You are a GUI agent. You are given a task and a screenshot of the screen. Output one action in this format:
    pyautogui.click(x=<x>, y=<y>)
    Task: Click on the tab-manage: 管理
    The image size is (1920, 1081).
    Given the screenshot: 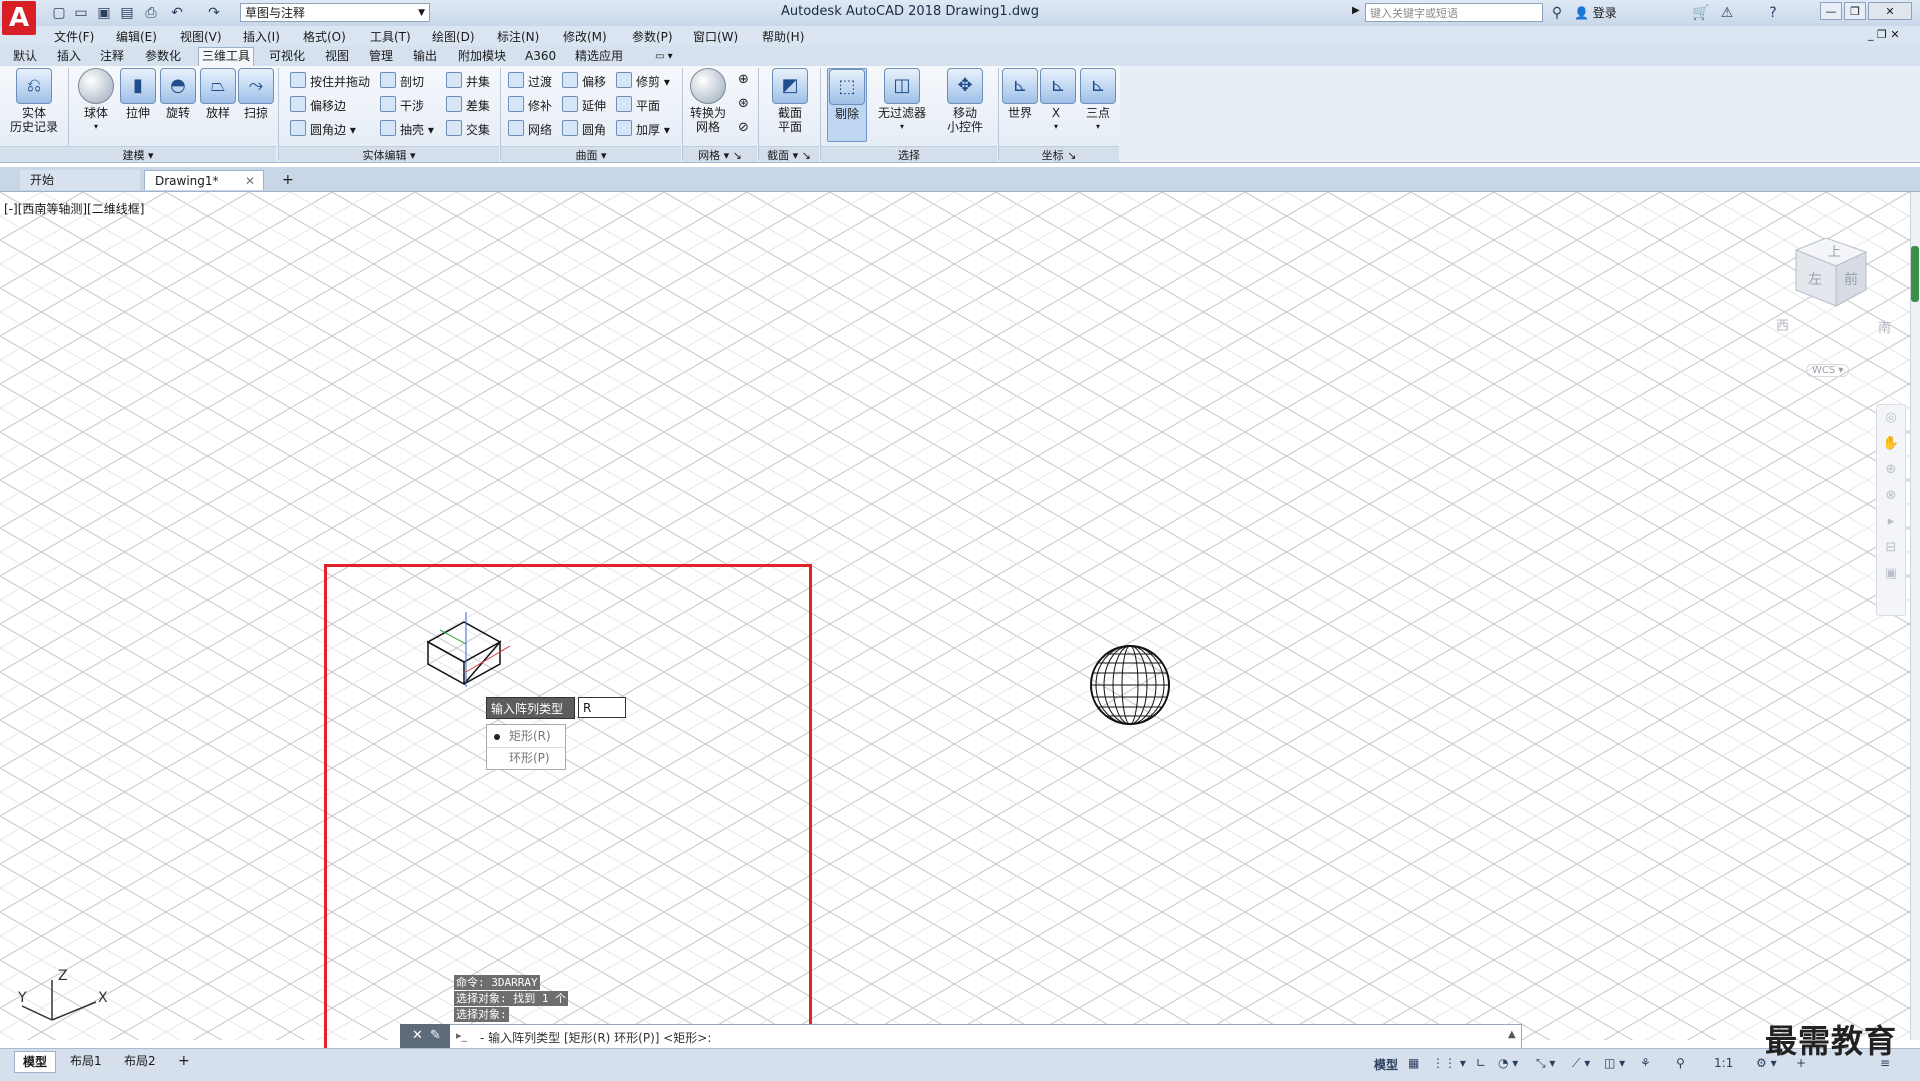 What is the action you would take?
    pyautogui.click(x=381, y=56)
    